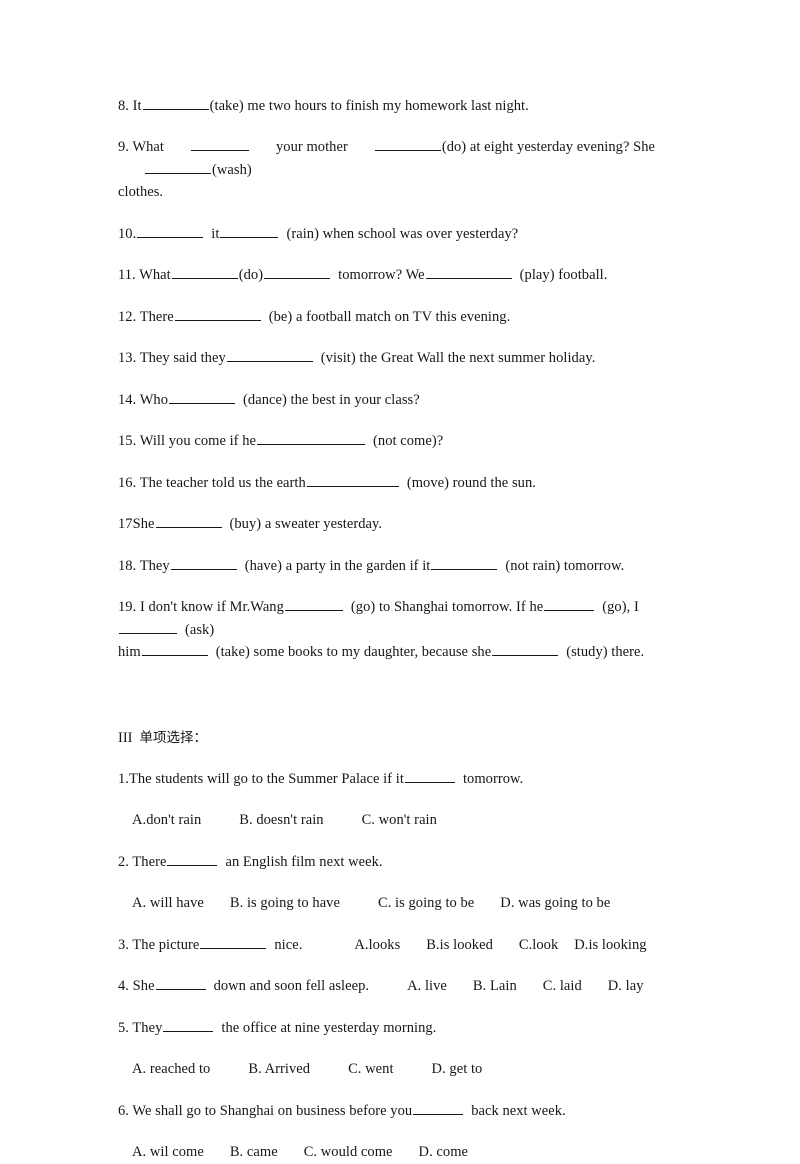 The height and width of the screenshot is (1164, 800). What do you see at coordinates (304, 861) in the screenshot?
I see `mc2-stem-after: an English film next week.` at bounding box center [304, 861].